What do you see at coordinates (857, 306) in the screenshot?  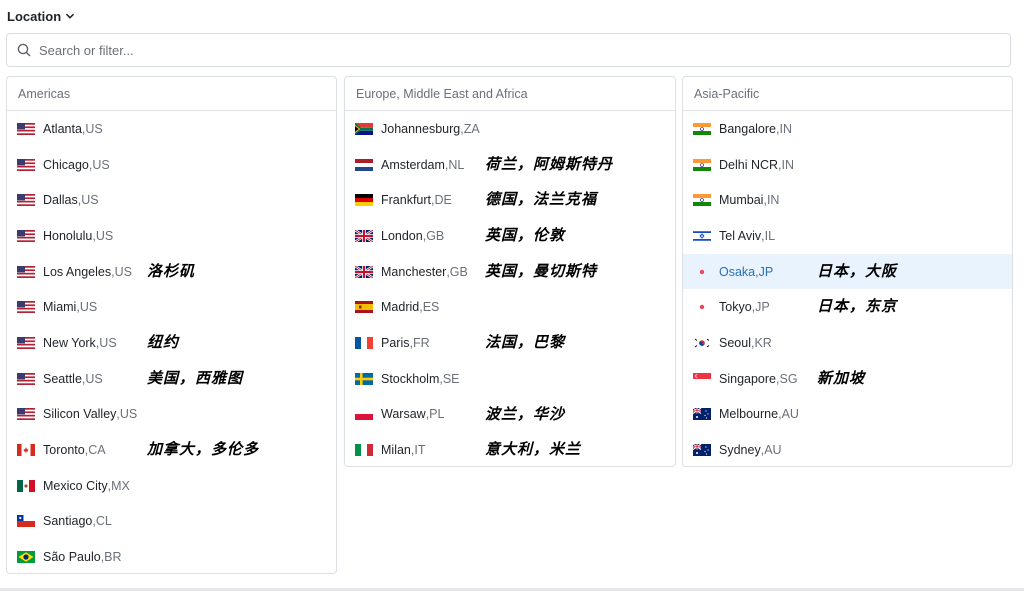 I see `handwritten-annotation: 日本，东京` at bounding box center [857, 306].